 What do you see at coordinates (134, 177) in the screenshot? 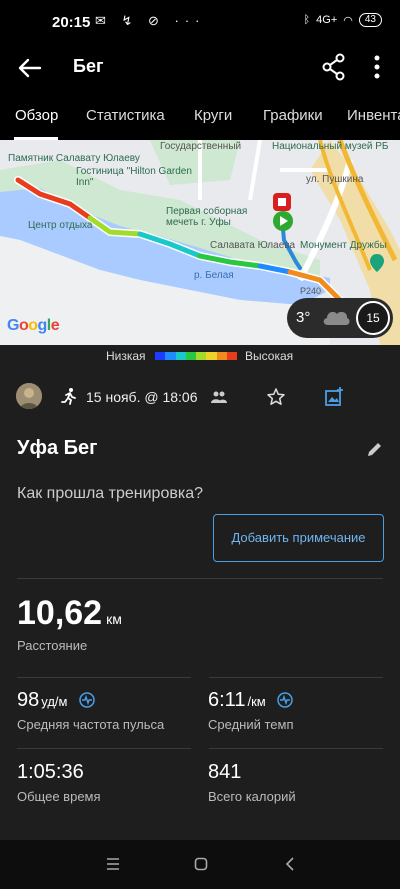
I see `map-label-hotel: Гостиница "Hilton Garden Inn"` at bounding box center [134, 177].